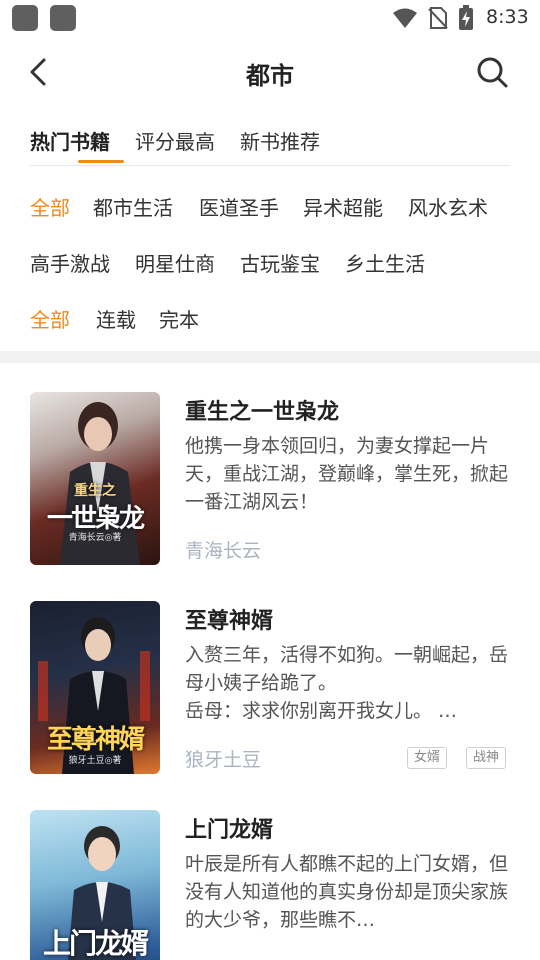 This screenshot has height=960, width=540. I want to click on top-app-bar: 都市, so click(270, 72).